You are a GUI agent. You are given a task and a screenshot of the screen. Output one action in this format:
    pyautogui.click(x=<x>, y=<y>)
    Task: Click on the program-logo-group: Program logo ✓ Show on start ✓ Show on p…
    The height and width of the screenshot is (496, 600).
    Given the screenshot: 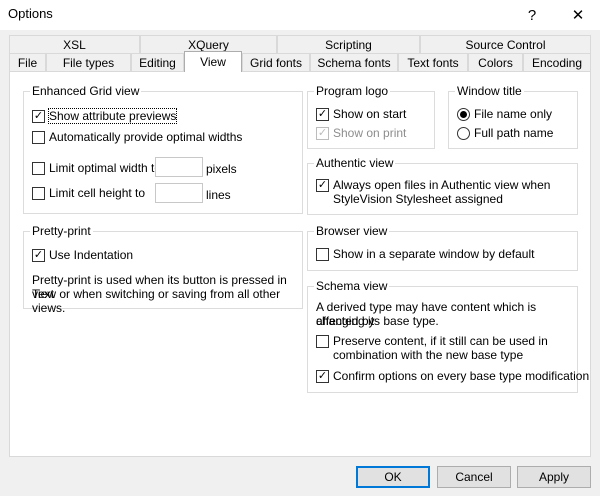 What is the action you would take?
    pyautogui.click(x=371, y=116)
    